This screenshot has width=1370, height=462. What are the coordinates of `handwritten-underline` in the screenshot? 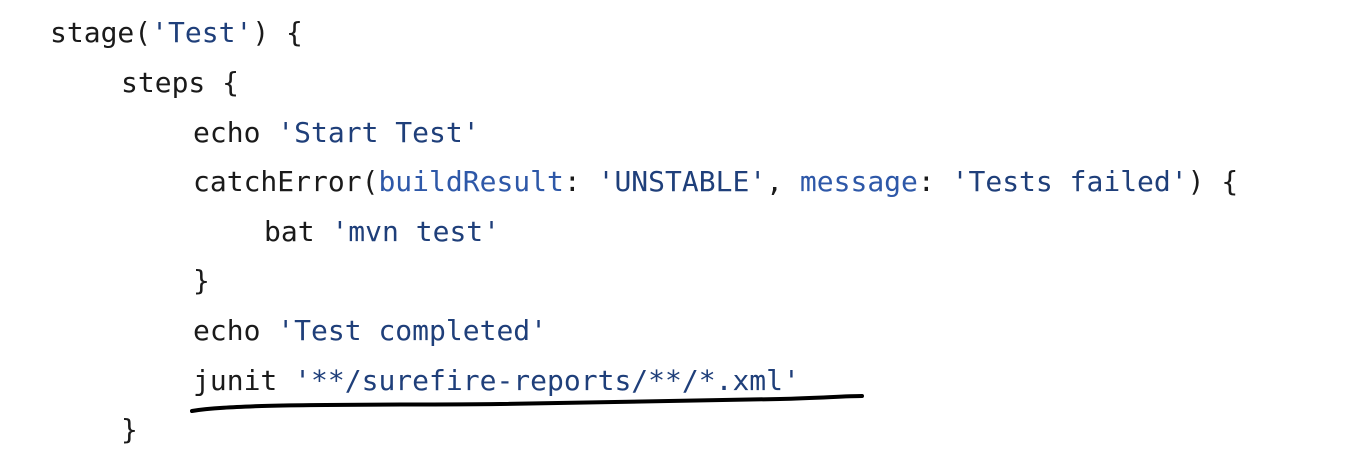 It's located at (527, 403).